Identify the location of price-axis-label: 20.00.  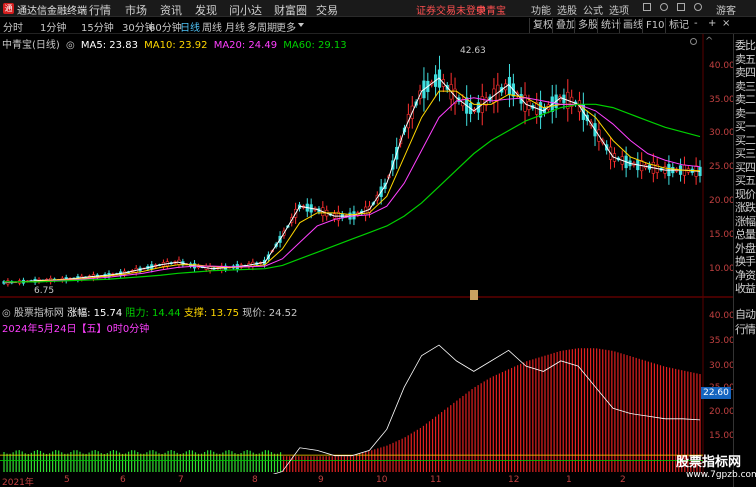
(722, 201).